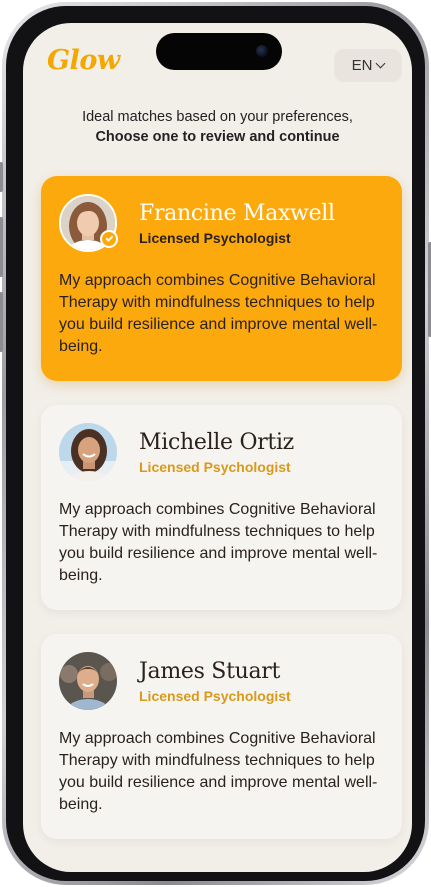 Image resolution: width=431 pixels, height=887 pixels. I want to click on card-header: James Stuart Licensed Psychologist, so click(221, 681).